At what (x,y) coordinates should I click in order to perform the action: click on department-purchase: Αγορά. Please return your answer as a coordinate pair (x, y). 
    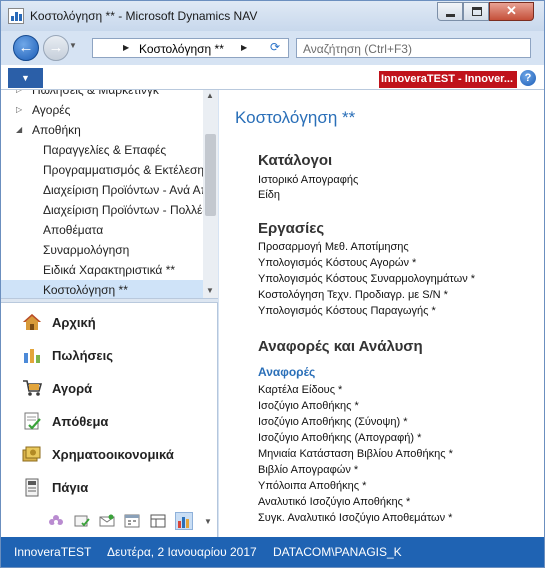
    Looking at the image, I should click on (109, 388).